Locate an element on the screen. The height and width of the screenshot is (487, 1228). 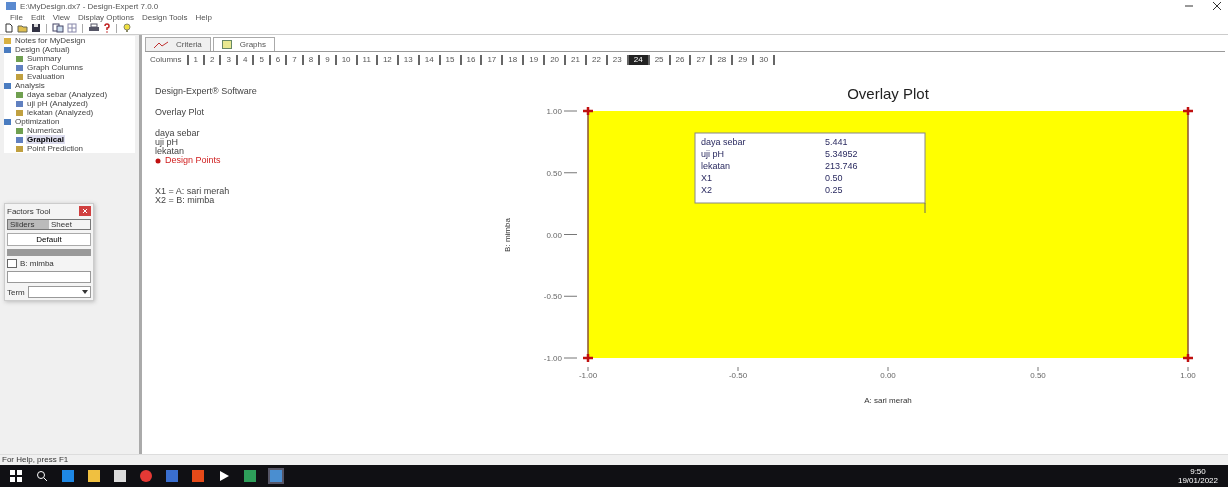
y-axis-label: B: mimba is located at coordinates (507, 235).